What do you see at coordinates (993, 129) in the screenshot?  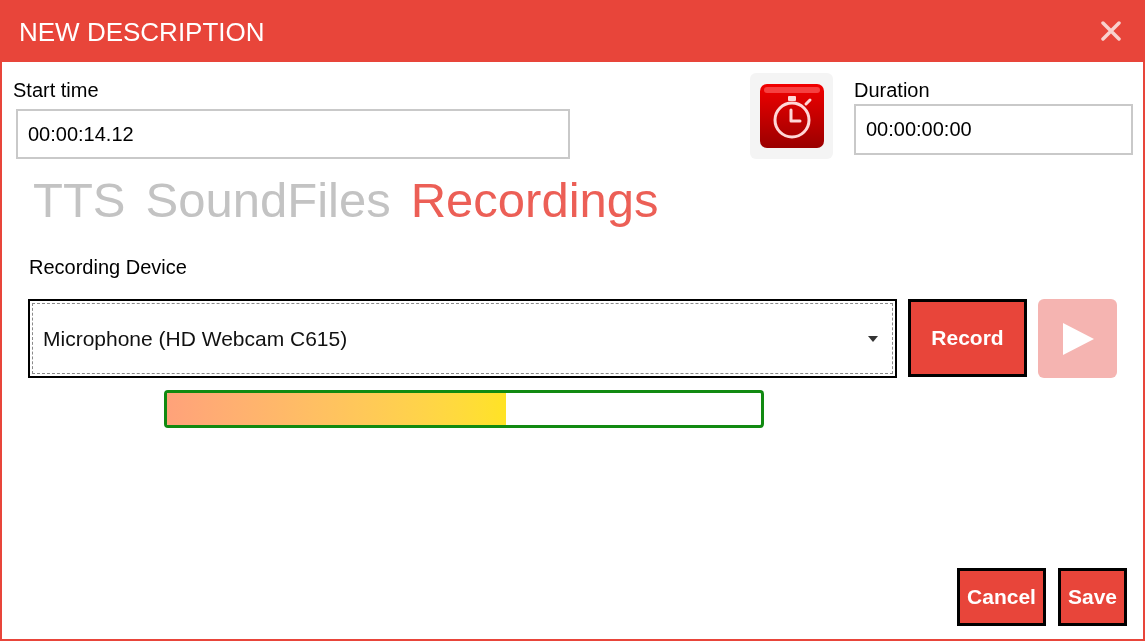 I see `duration-field: 00:00:00:00` at bounding box center [993, 129].